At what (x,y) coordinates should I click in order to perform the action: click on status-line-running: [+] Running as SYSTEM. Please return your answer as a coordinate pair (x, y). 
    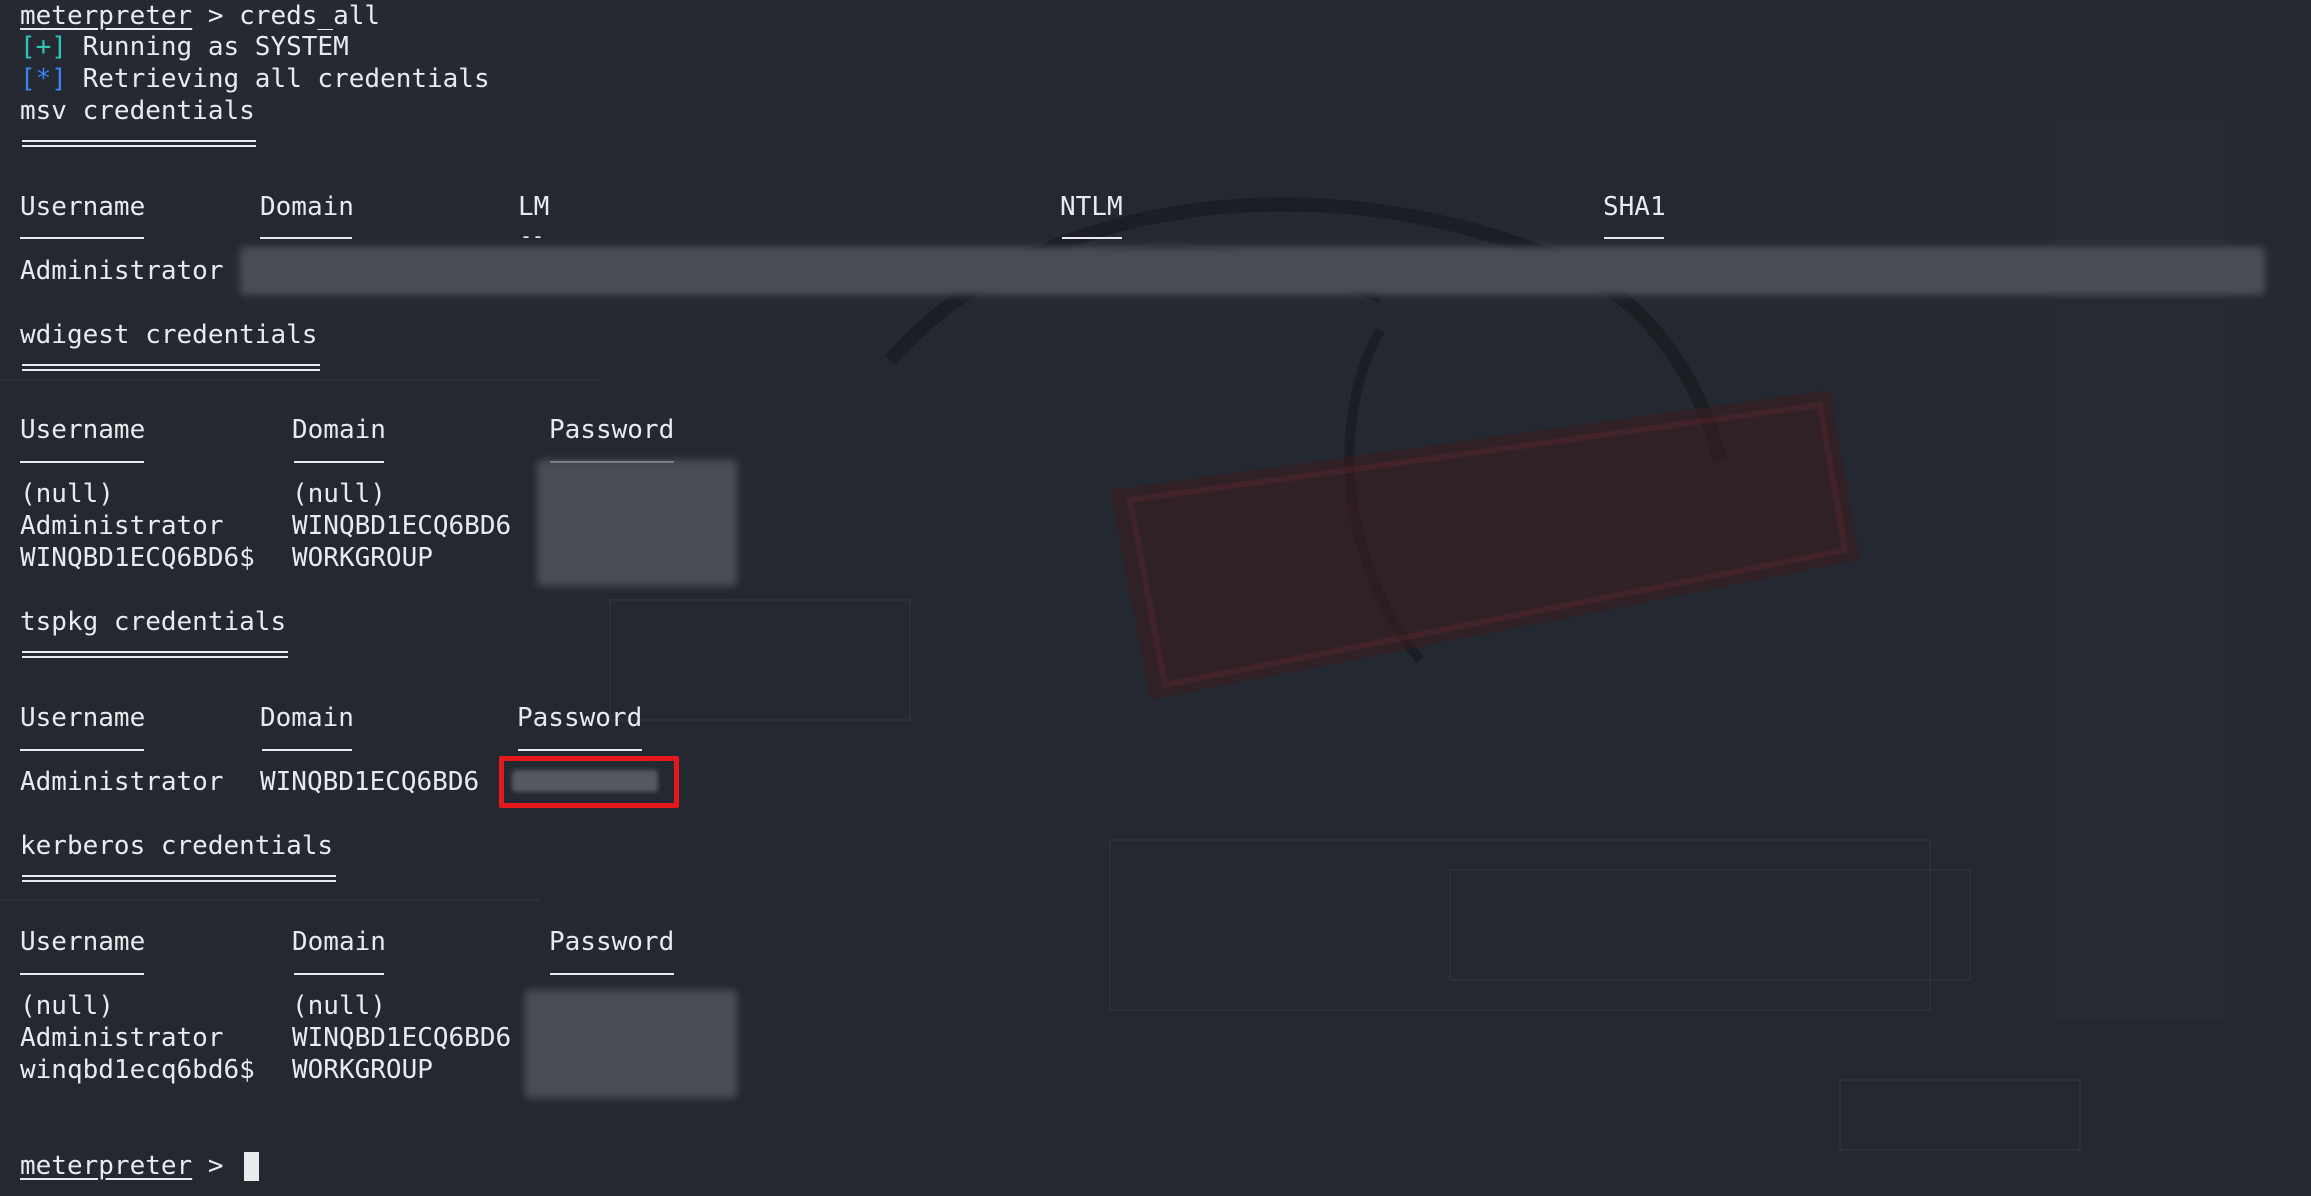
    Looking at the image, I should click on (184, 47).